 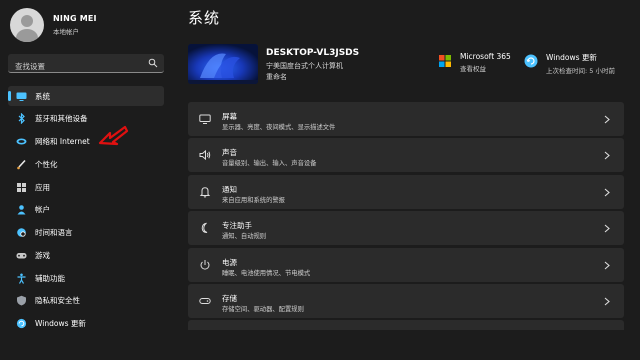 I want to click on sidebar-item-privacy: 隐私和安全性, so click(x=86, y=301).